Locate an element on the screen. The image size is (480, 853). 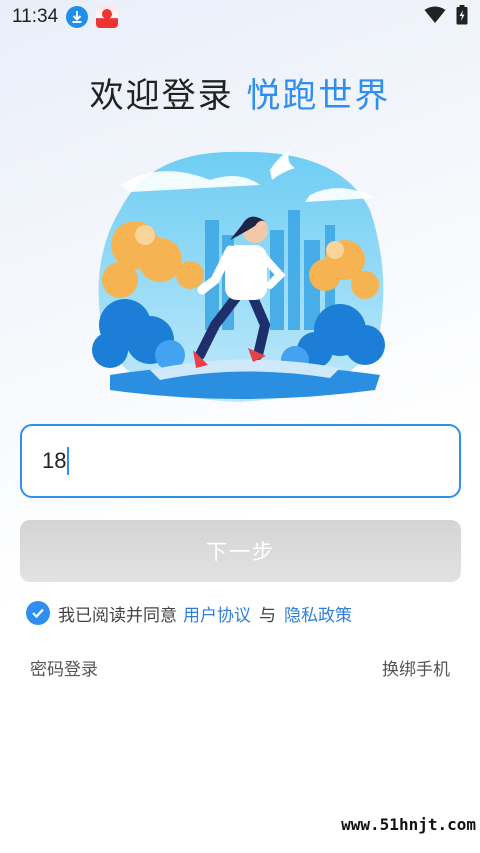
battery-charging-icon is located at coordinates (462, 17).